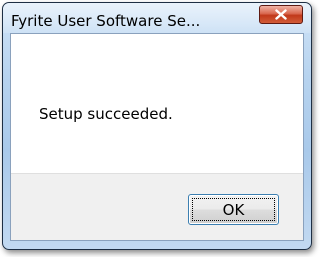 The width and height of the screenshot is (320, 257). I want to click on ok-button-label: OK, so click(233, 209).